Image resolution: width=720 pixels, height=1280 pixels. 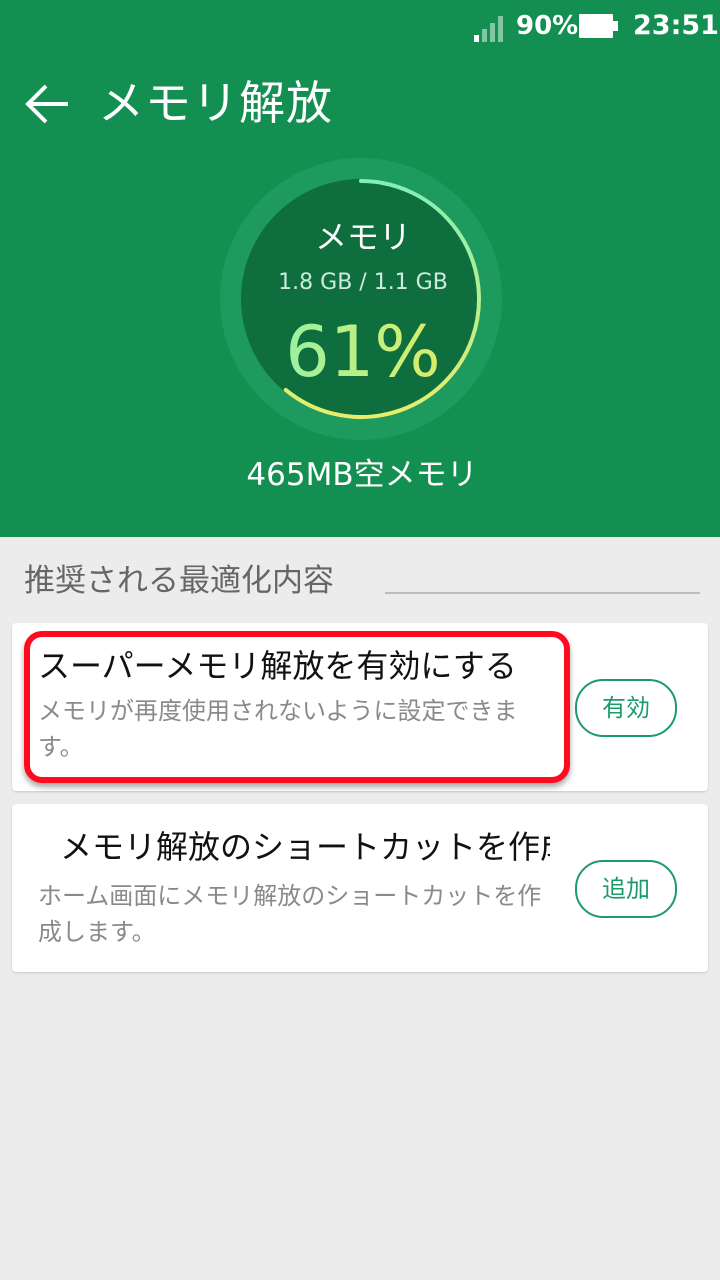 What do you see at coordinates (363, 352) in the screenshot?
I see `memory-percent: 61%` at bounding box center [363, 352].